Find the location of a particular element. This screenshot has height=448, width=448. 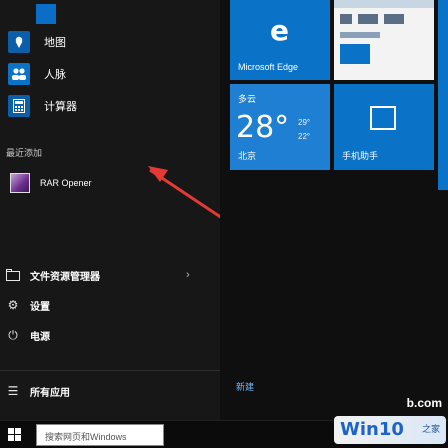

menu-label-all-apps: 所有应用 is located at coordinates (50, 393).